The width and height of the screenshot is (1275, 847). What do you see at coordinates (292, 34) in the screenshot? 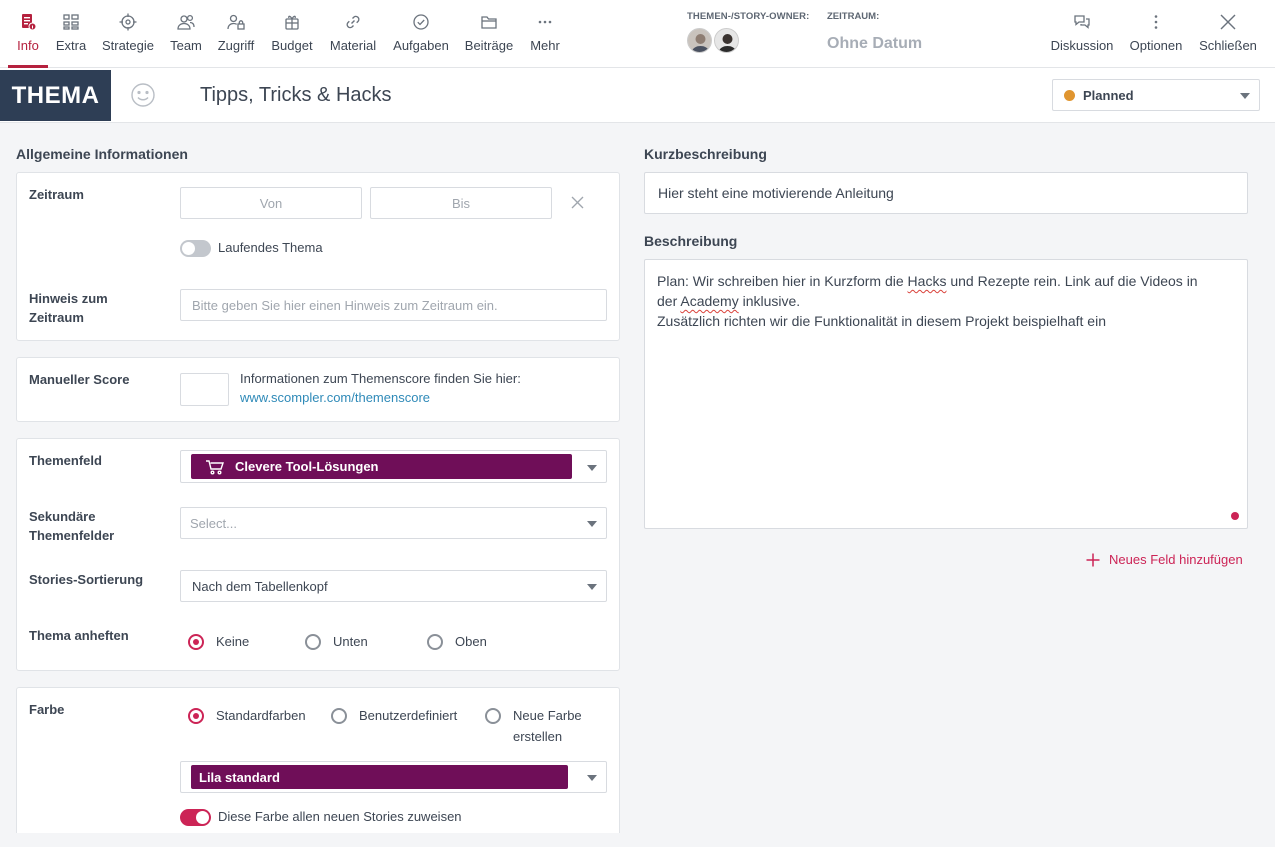
I see `nav-tab-budget: Budget` at bounding box center [292, 34].